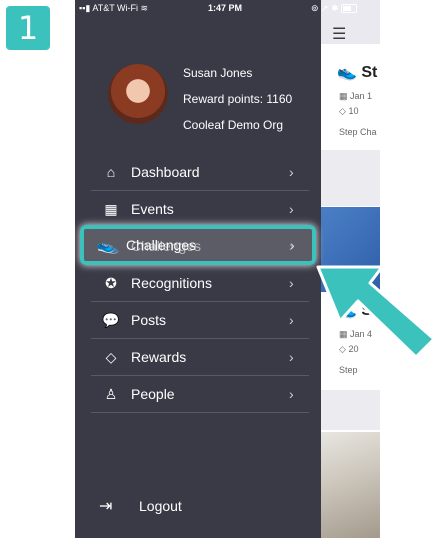 Image resolution: width=441 pixels, height=538 pixels. Describe the element at coordinates (160, 506) in the screenshot. I see `logout-label: Logout` at that location.